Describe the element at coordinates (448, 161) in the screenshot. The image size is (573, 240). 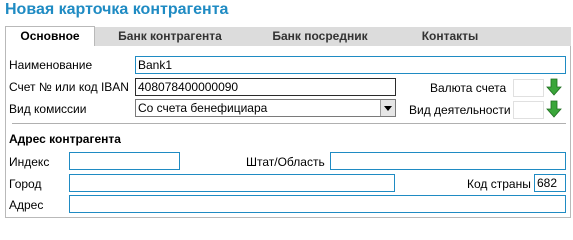
I see `state-field` at that location.